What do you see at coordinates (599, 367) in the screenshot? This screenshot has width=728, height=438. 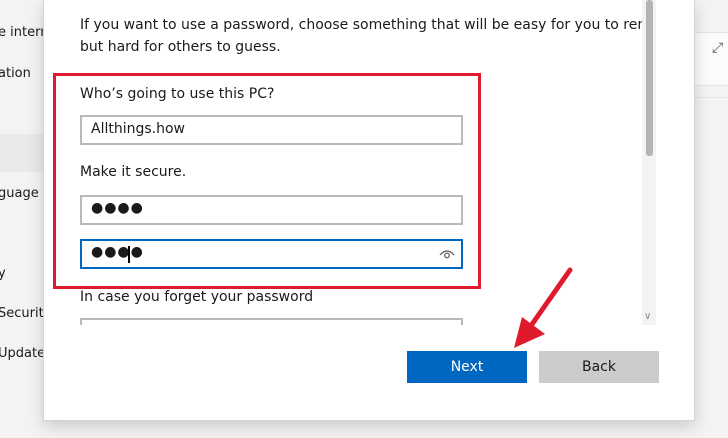 I see `back-button: Back` at bounding box center [599, 367].